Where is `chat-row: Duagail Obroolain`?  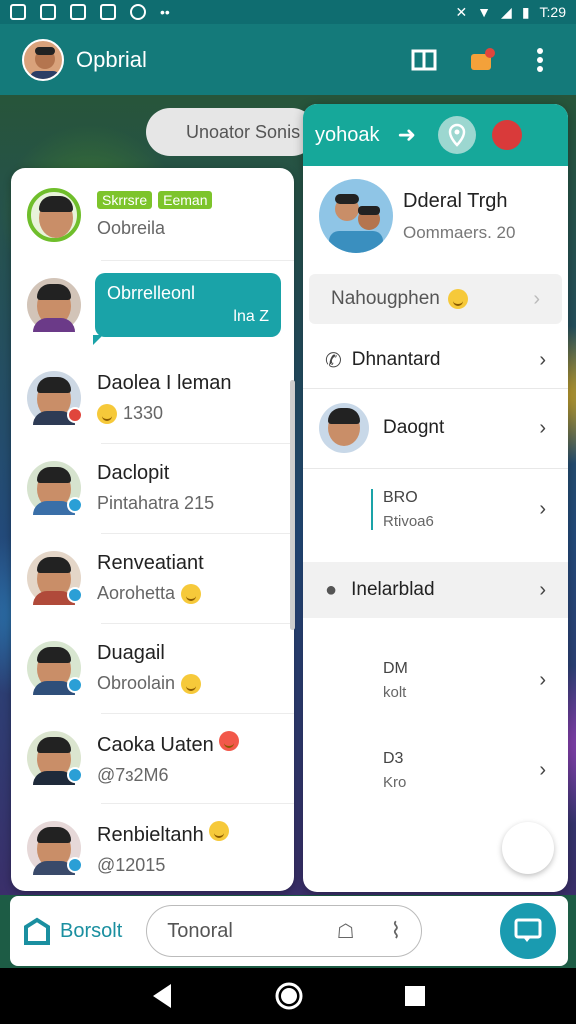 chat-row: Duagail Obroolain is located at coordinates (152, 668).